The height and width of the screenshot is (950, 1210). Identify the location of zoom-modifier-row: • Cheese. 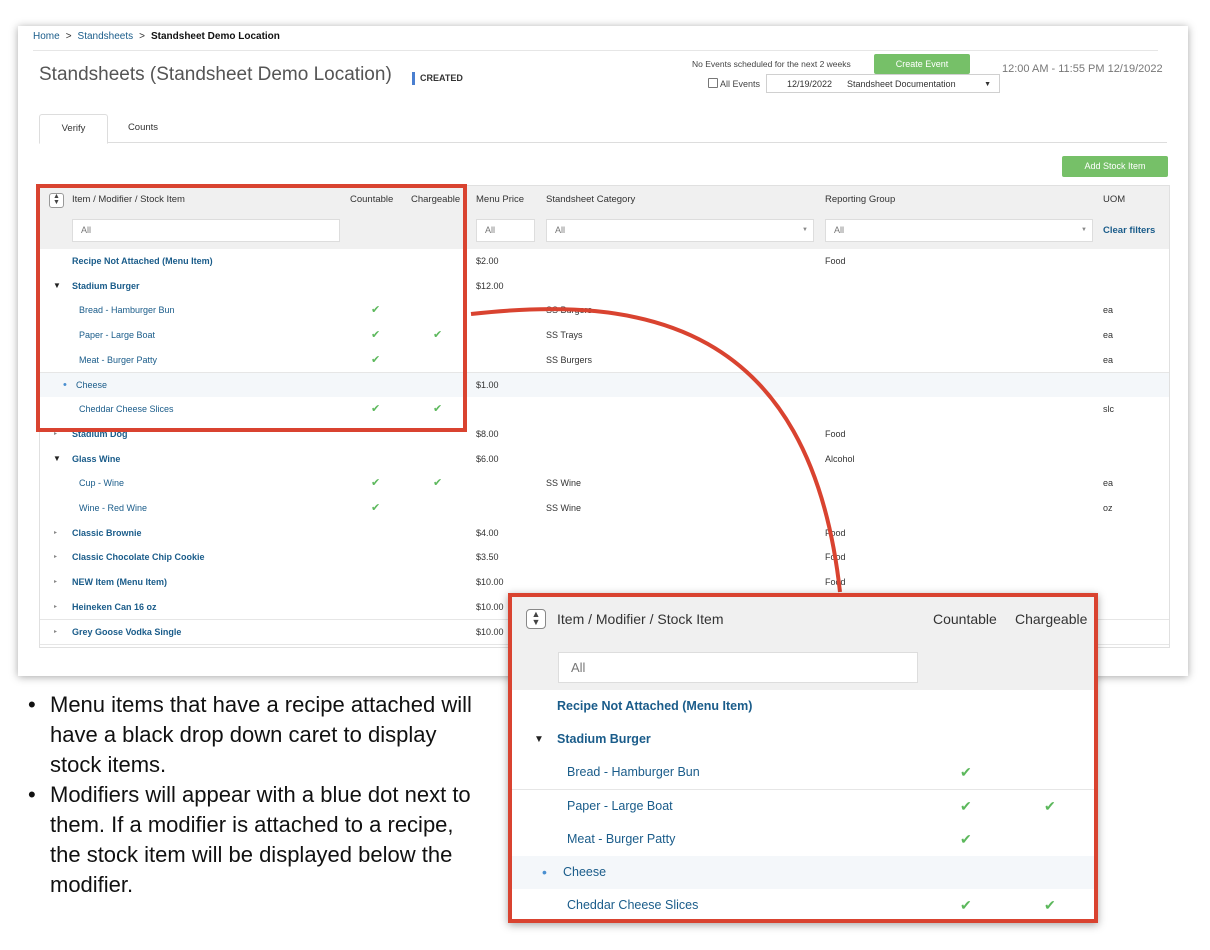
(803, 873).